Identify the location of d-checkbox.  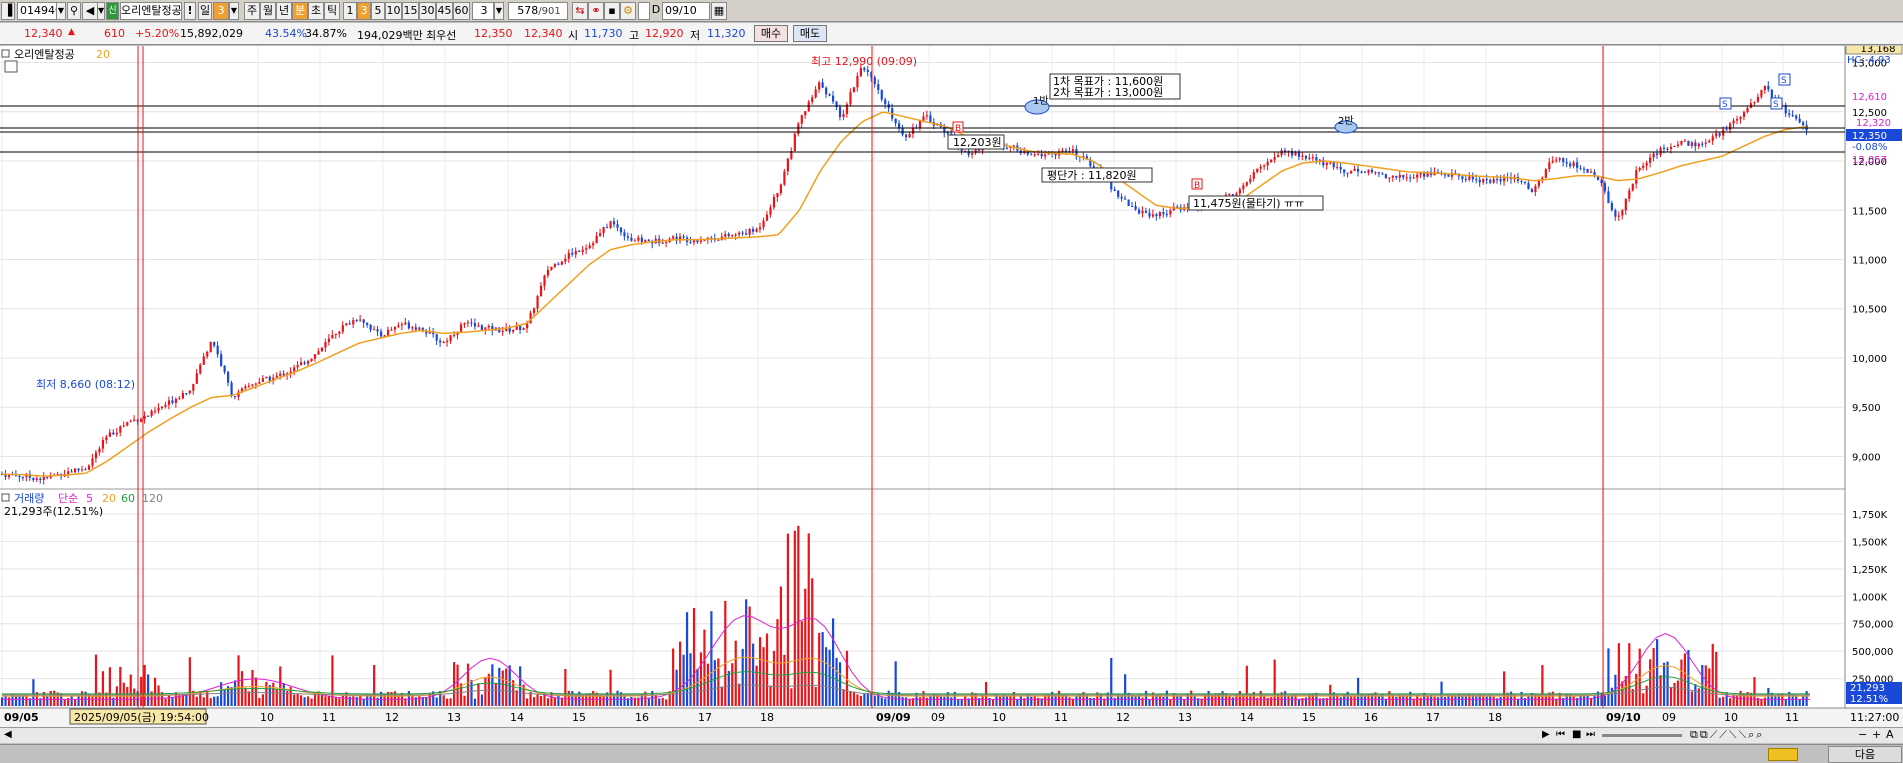
(644, 11).